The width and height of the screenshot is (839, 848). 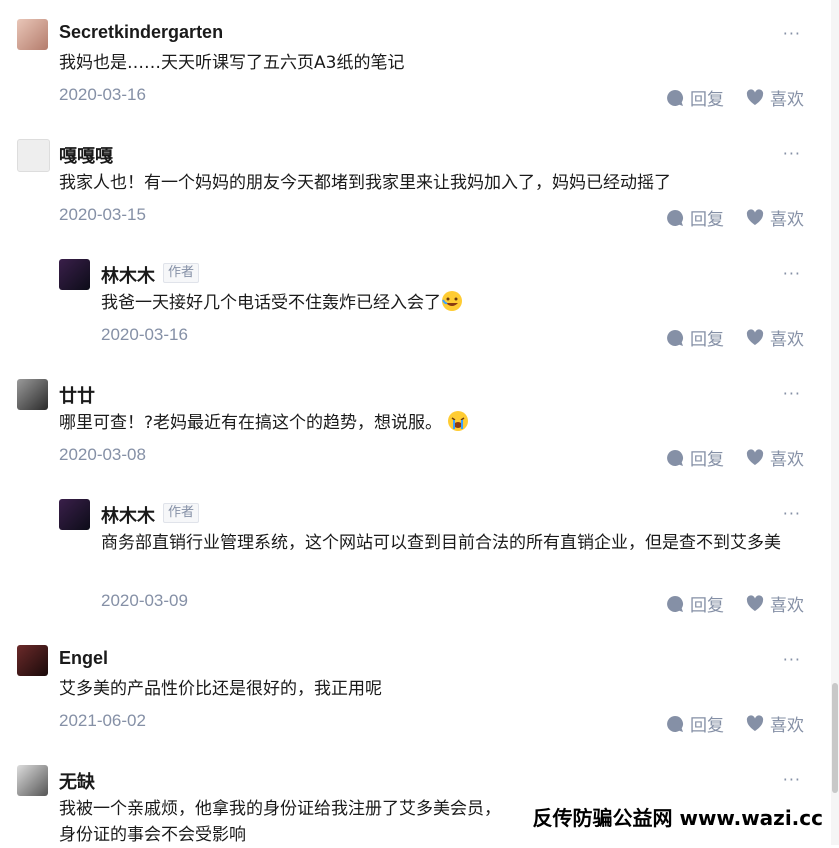 I want to click on comment-text: 我家人也！有一个妈妈的朋友今天都堵到我家里来让我妈加入了，妈妈已经动摇了, so click(x=365, y=183).